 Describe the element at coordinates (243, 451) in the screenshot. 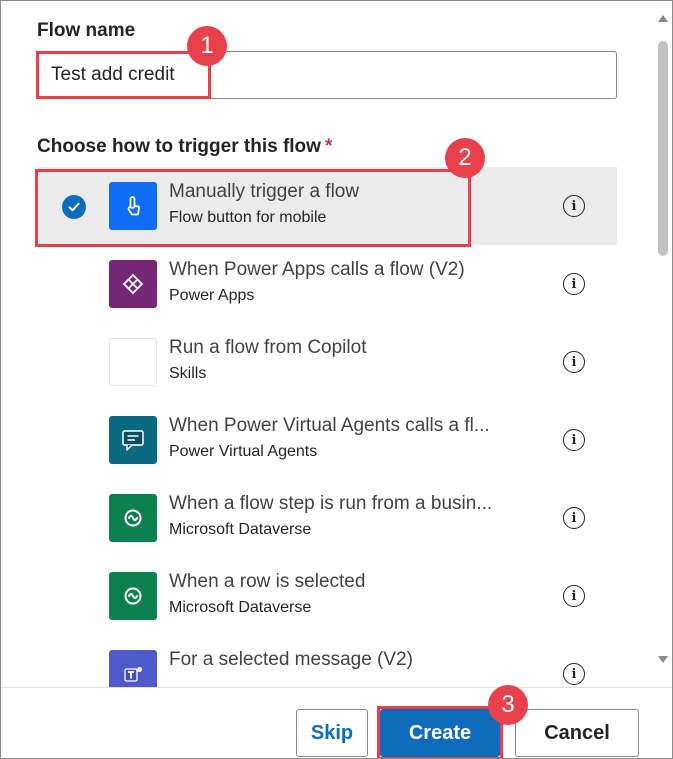

I see `trigger-subtitle: Power Virtual Agents` at that location.